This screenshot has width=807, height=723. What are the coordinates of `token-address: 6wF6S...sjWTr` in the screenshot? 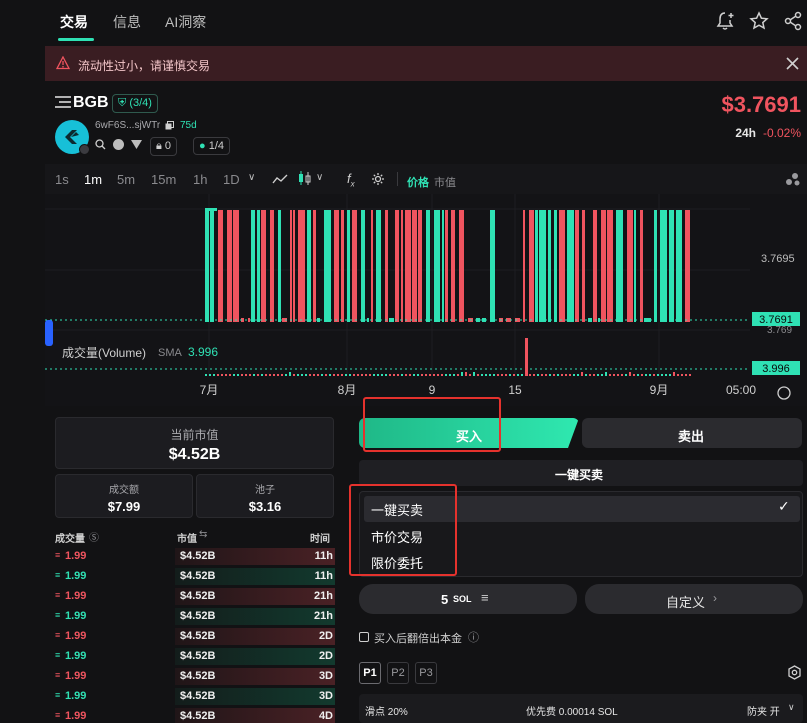 It's located at (128, 125).